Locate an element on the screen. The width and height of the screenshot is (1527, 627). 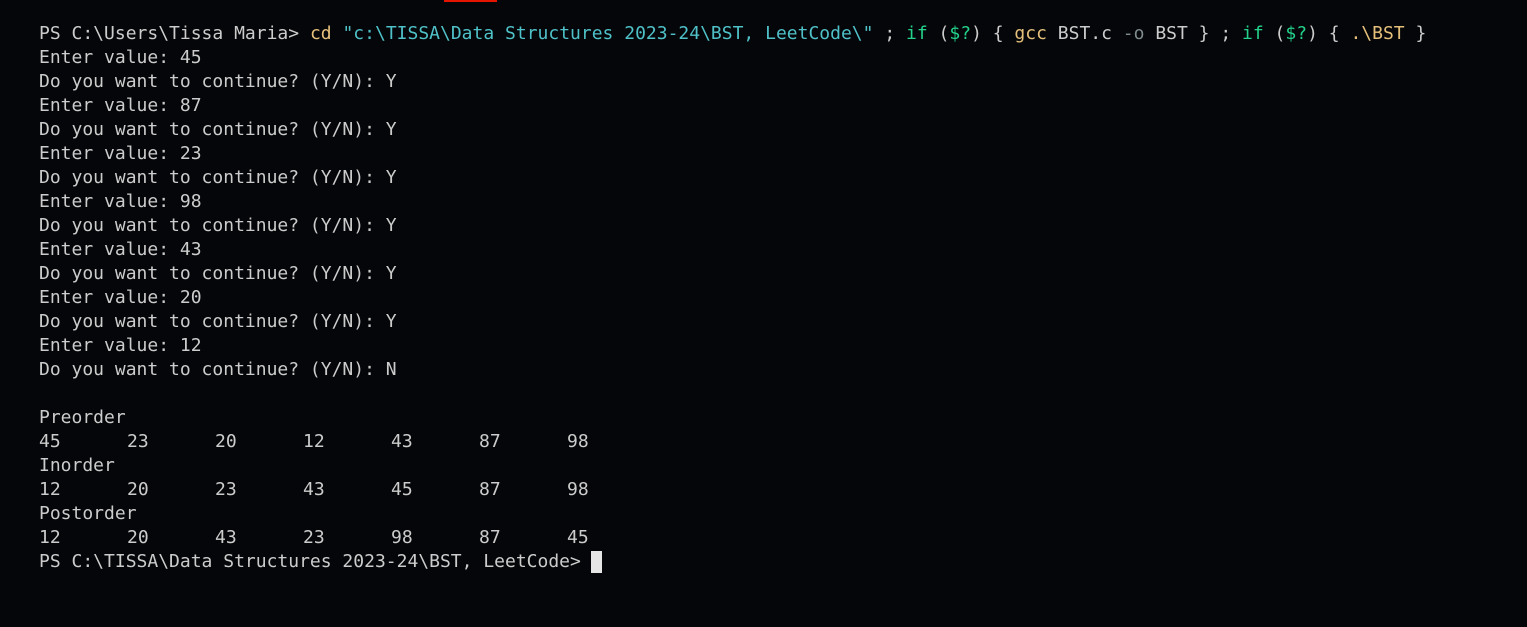
traversal-values: 12 20 23 43 45 87 98 is located at coordinates (783, 490).